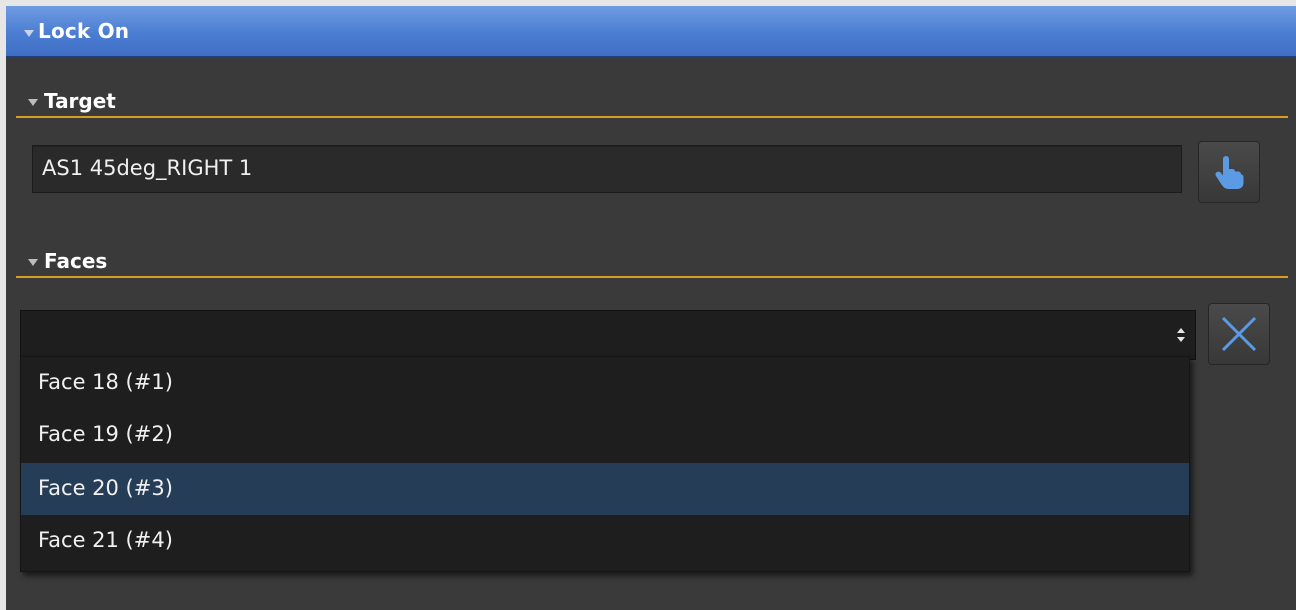 The width and height of the screenshot is (1296, 610). I want to click on hand-shape, so click(1229, 172).